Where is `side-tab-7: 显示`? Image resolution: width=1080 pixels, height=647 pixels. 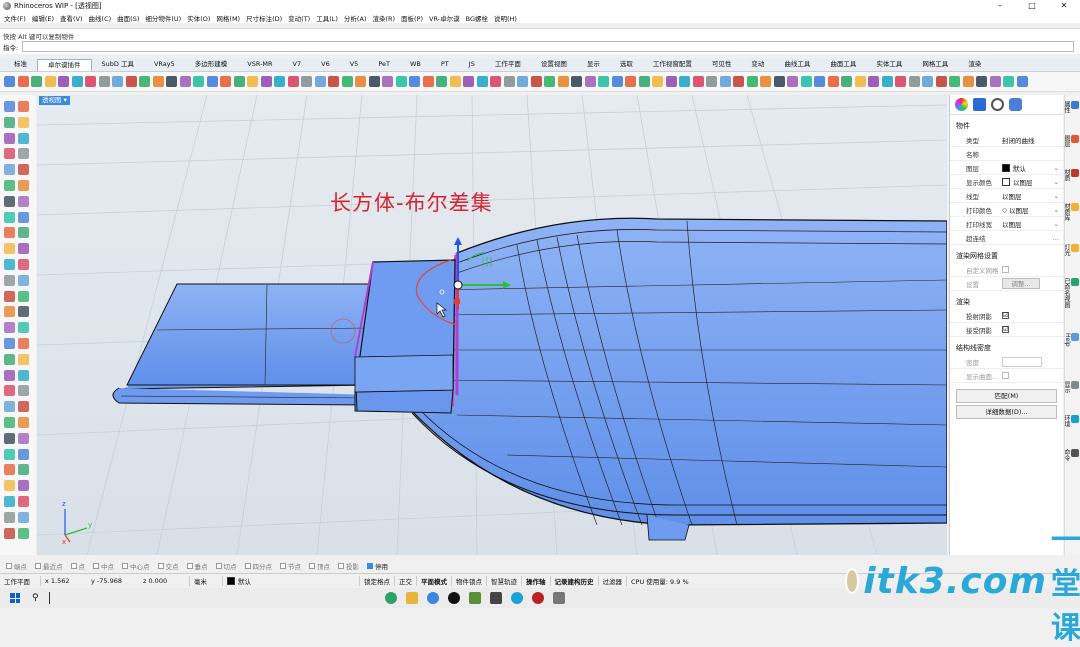 side-tab-7: 显示 is located at coordinates (1071, 387).